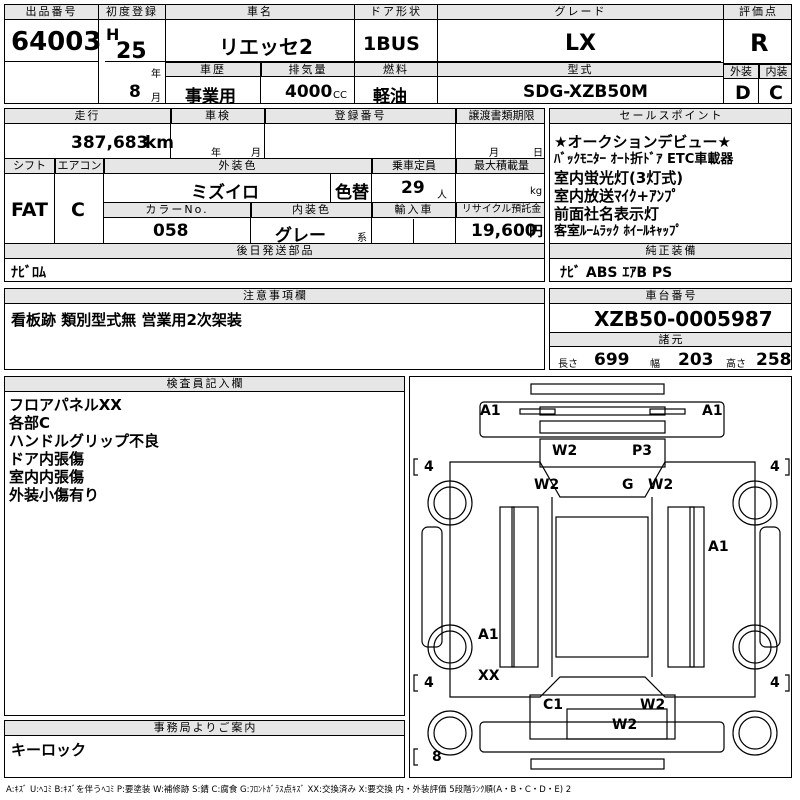 The height and width of the screenshot is (800, 800). What do you see at coordinates (489, 676) in the screenshot?
I see `mark-floor: XX` at bounding box center [489, 676].